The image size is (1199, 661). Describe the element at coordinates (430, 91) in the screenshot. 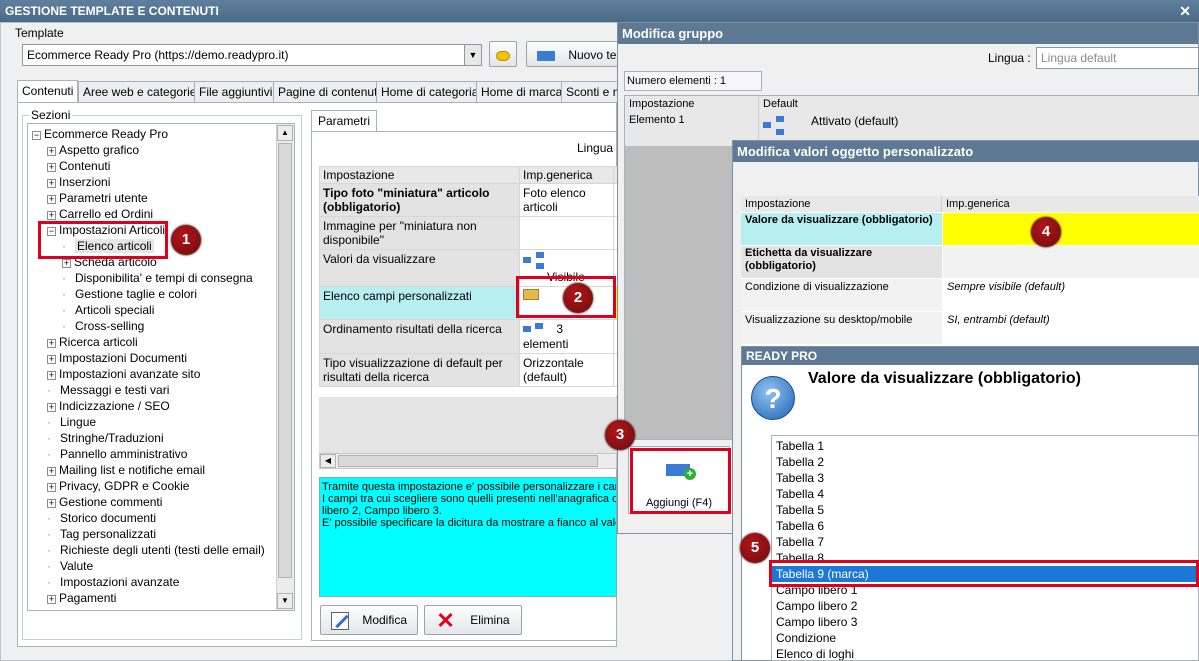

I see `tab-home-categoria: Home di categoria` at that location.